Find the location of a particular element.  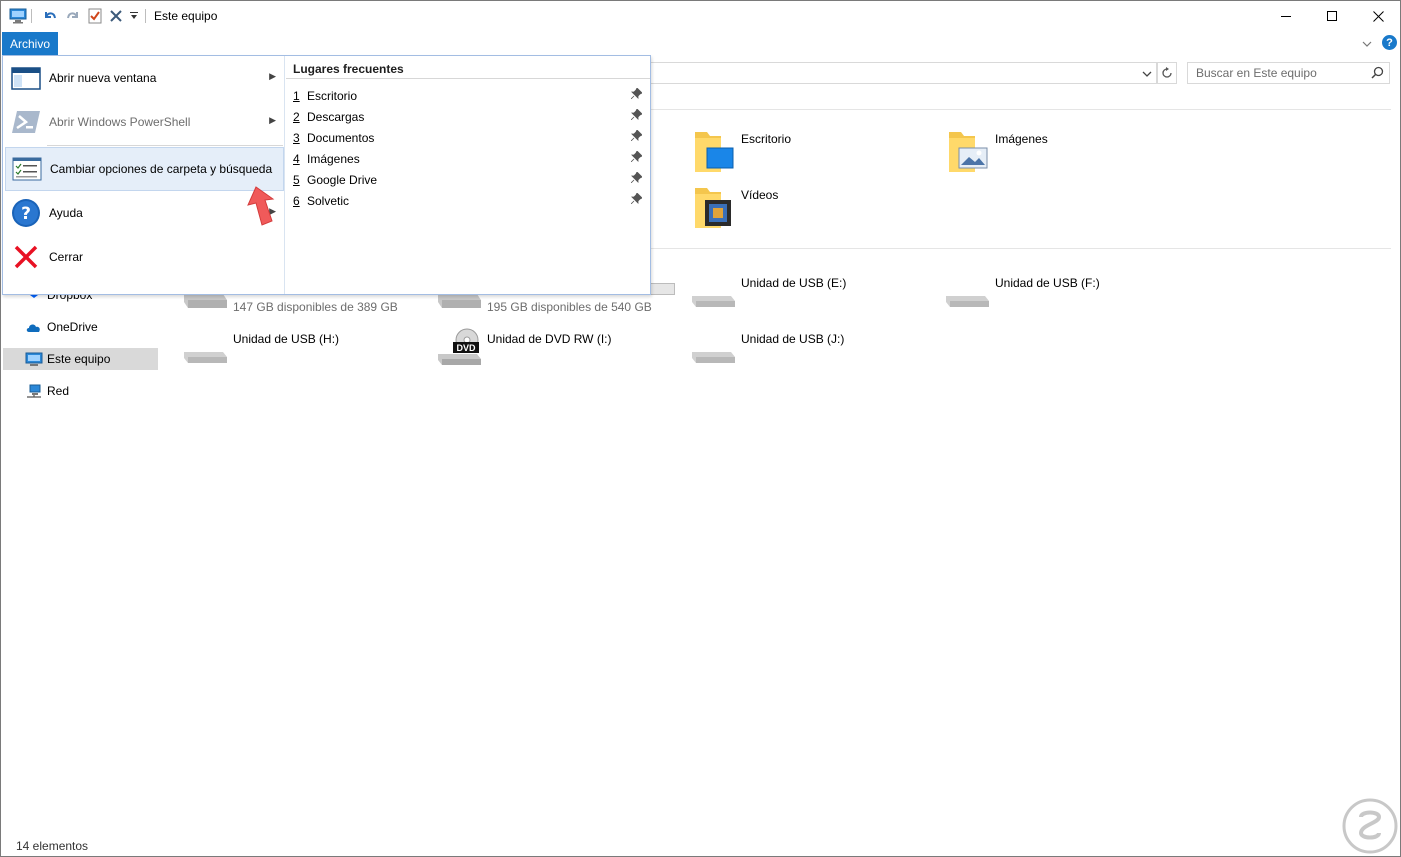

menu-item-label: Cambiar opciones de carpeta y búsqueda is located at coordinates (161, 169).